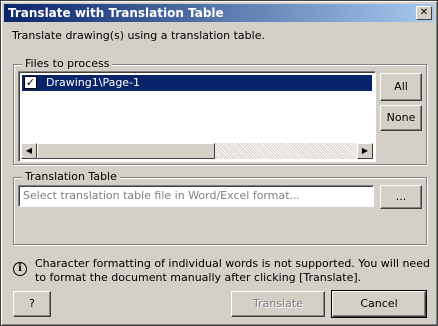 The height and width of the screenshot is (326, 438). I want to click on file-item-label: Drawing1\Page-1, so click(93, 82).